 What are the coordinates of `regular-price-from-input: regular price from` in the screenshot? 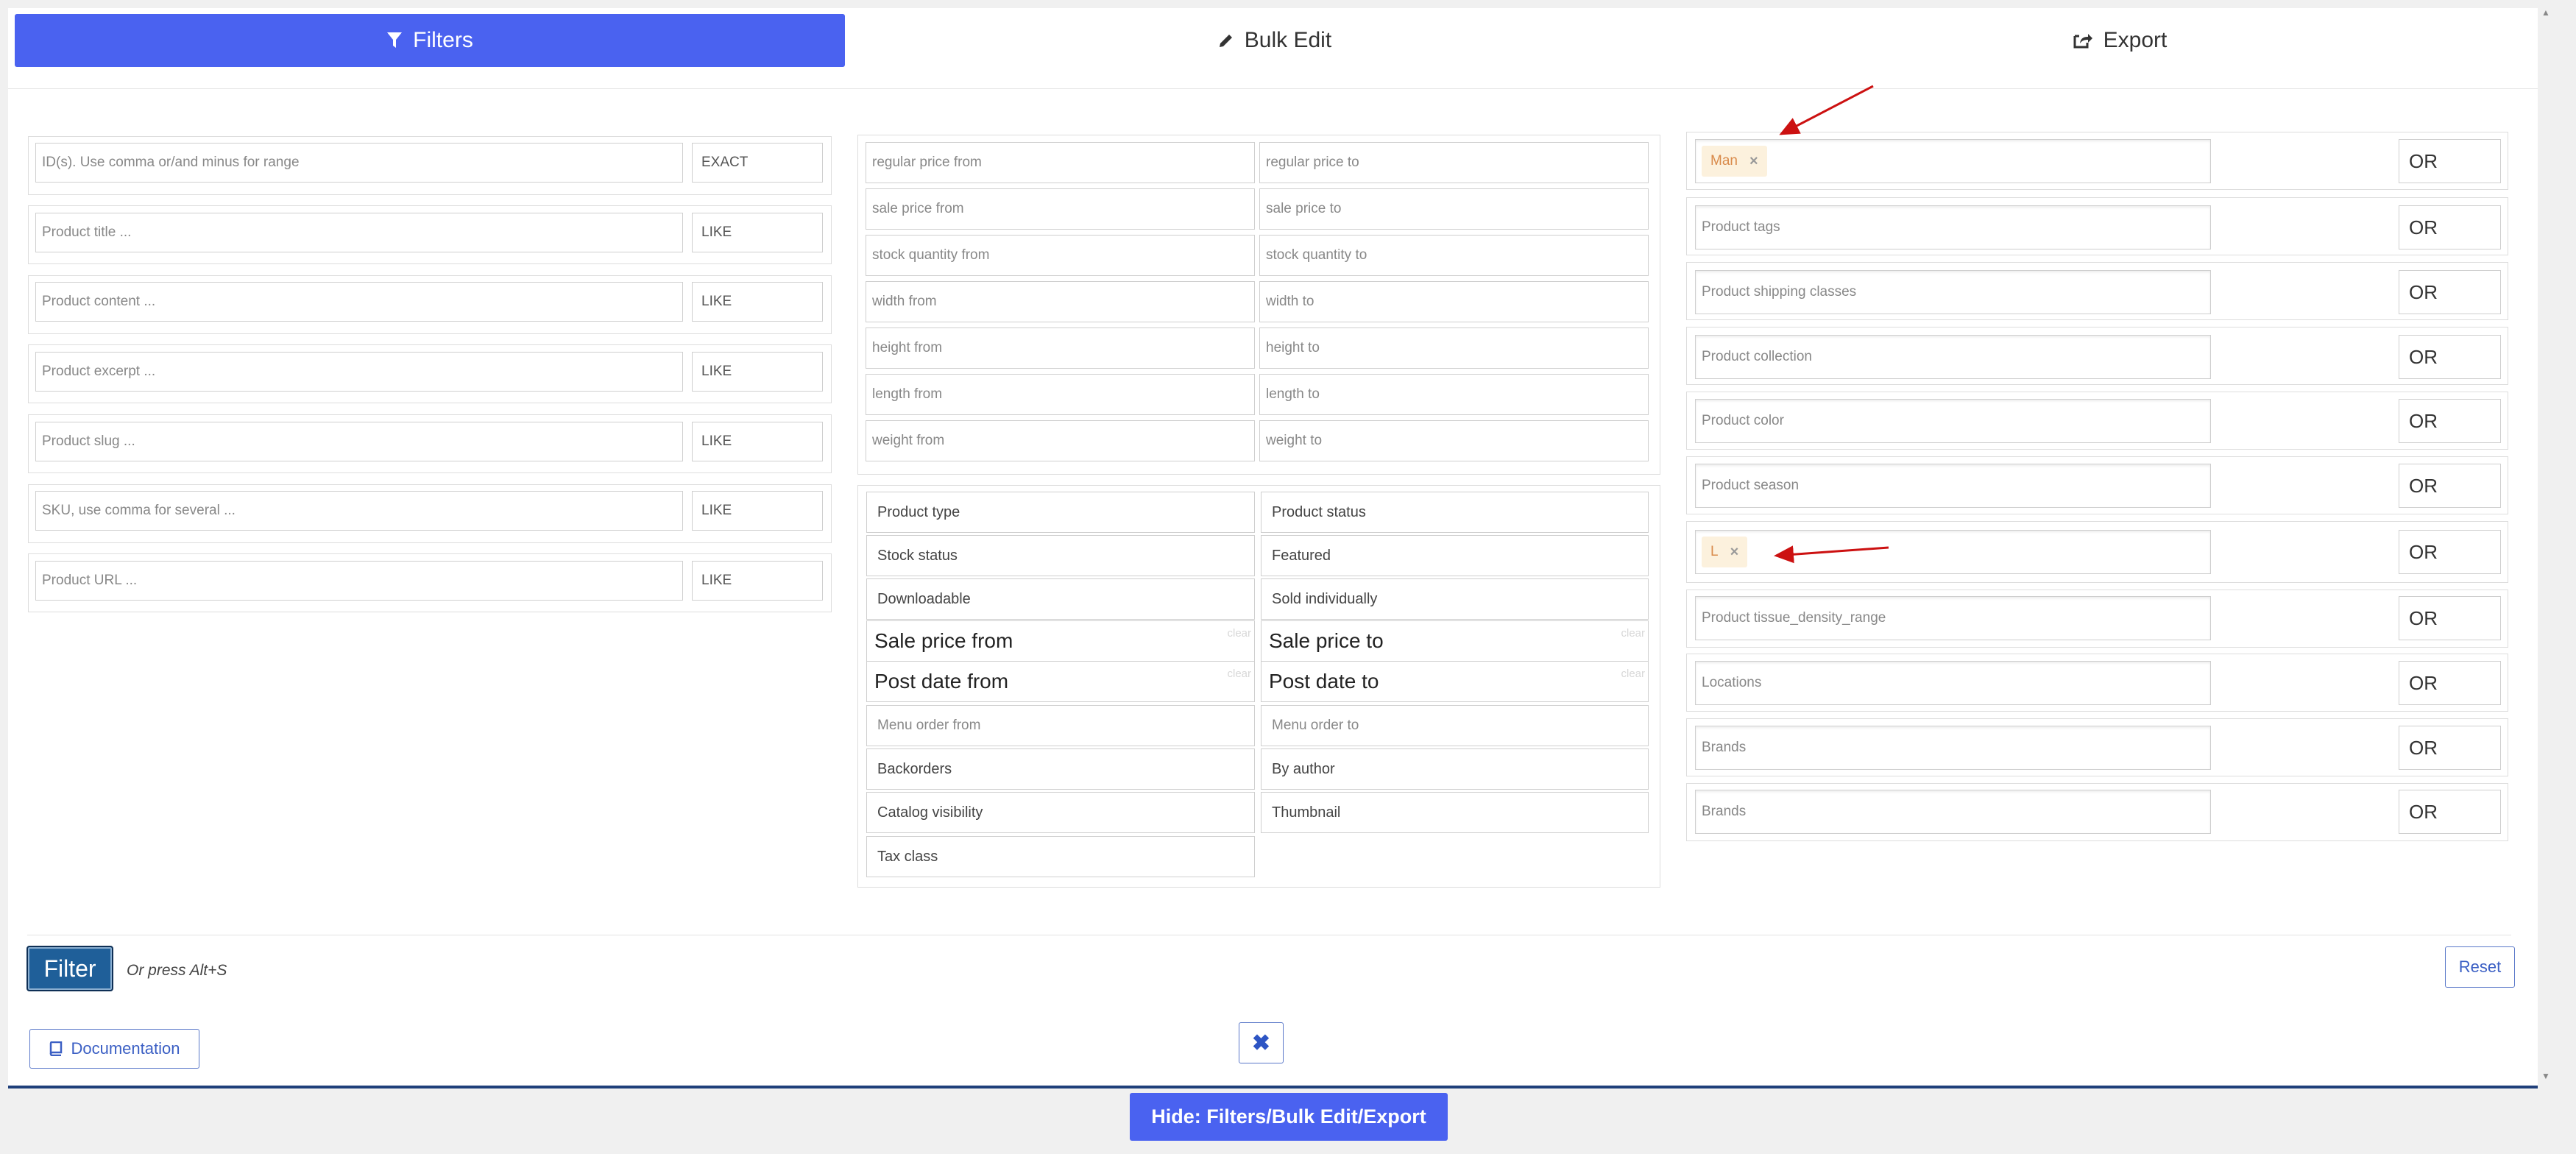 It's located at (1060, 162).